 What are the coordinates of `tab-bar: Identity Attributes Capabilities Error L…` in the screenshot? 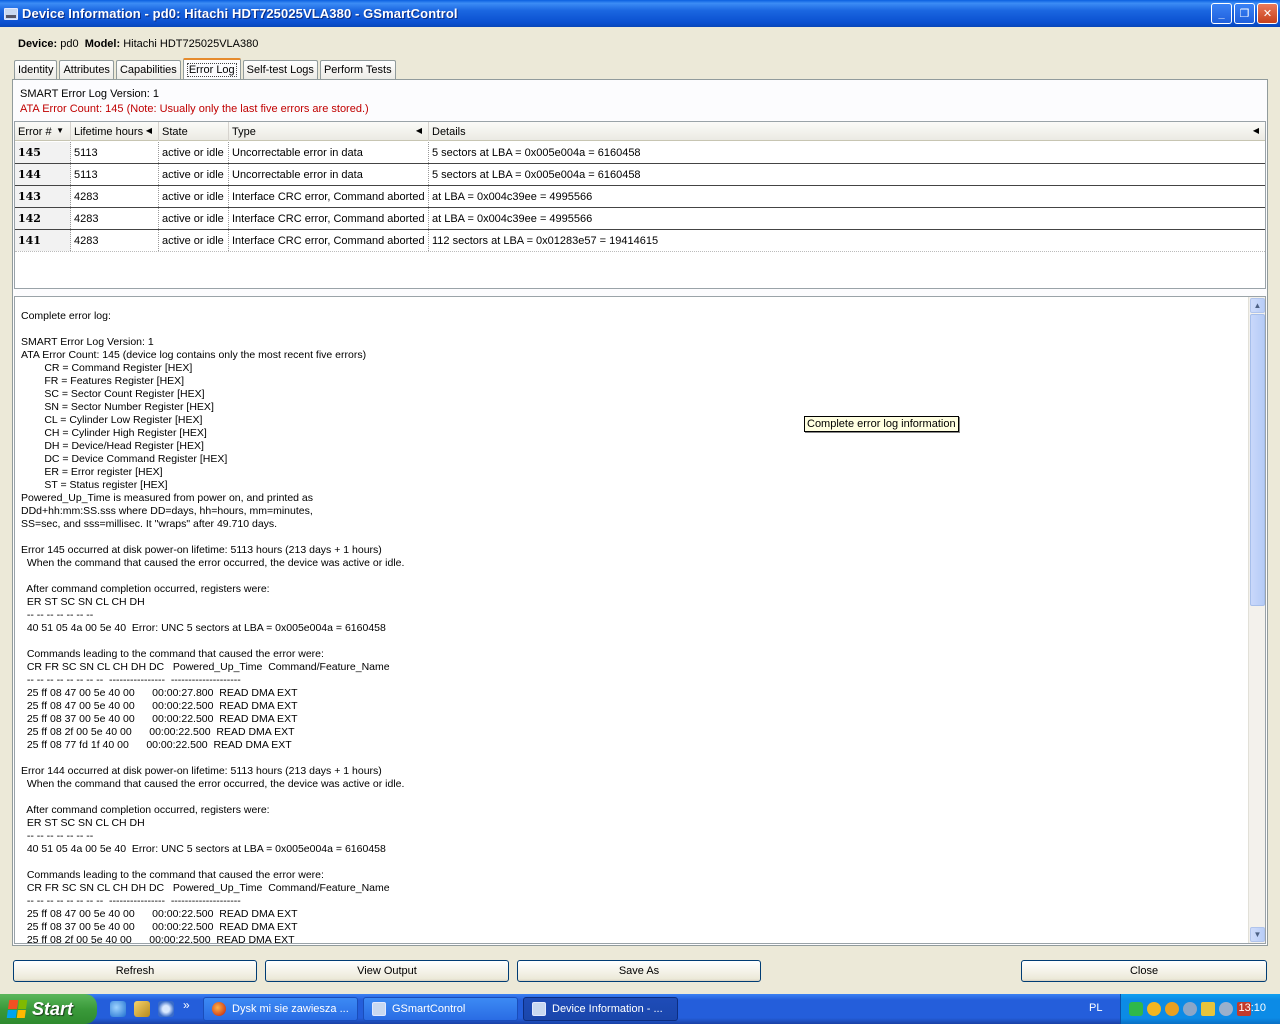 It's located at (206, 68).